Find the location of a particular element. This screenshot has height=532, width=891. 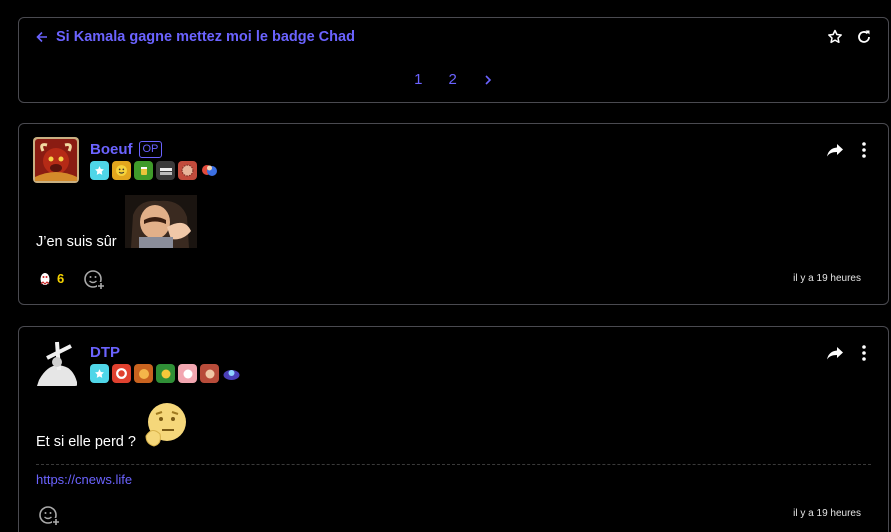

refresh-icon is located at coordinates (864, 37).